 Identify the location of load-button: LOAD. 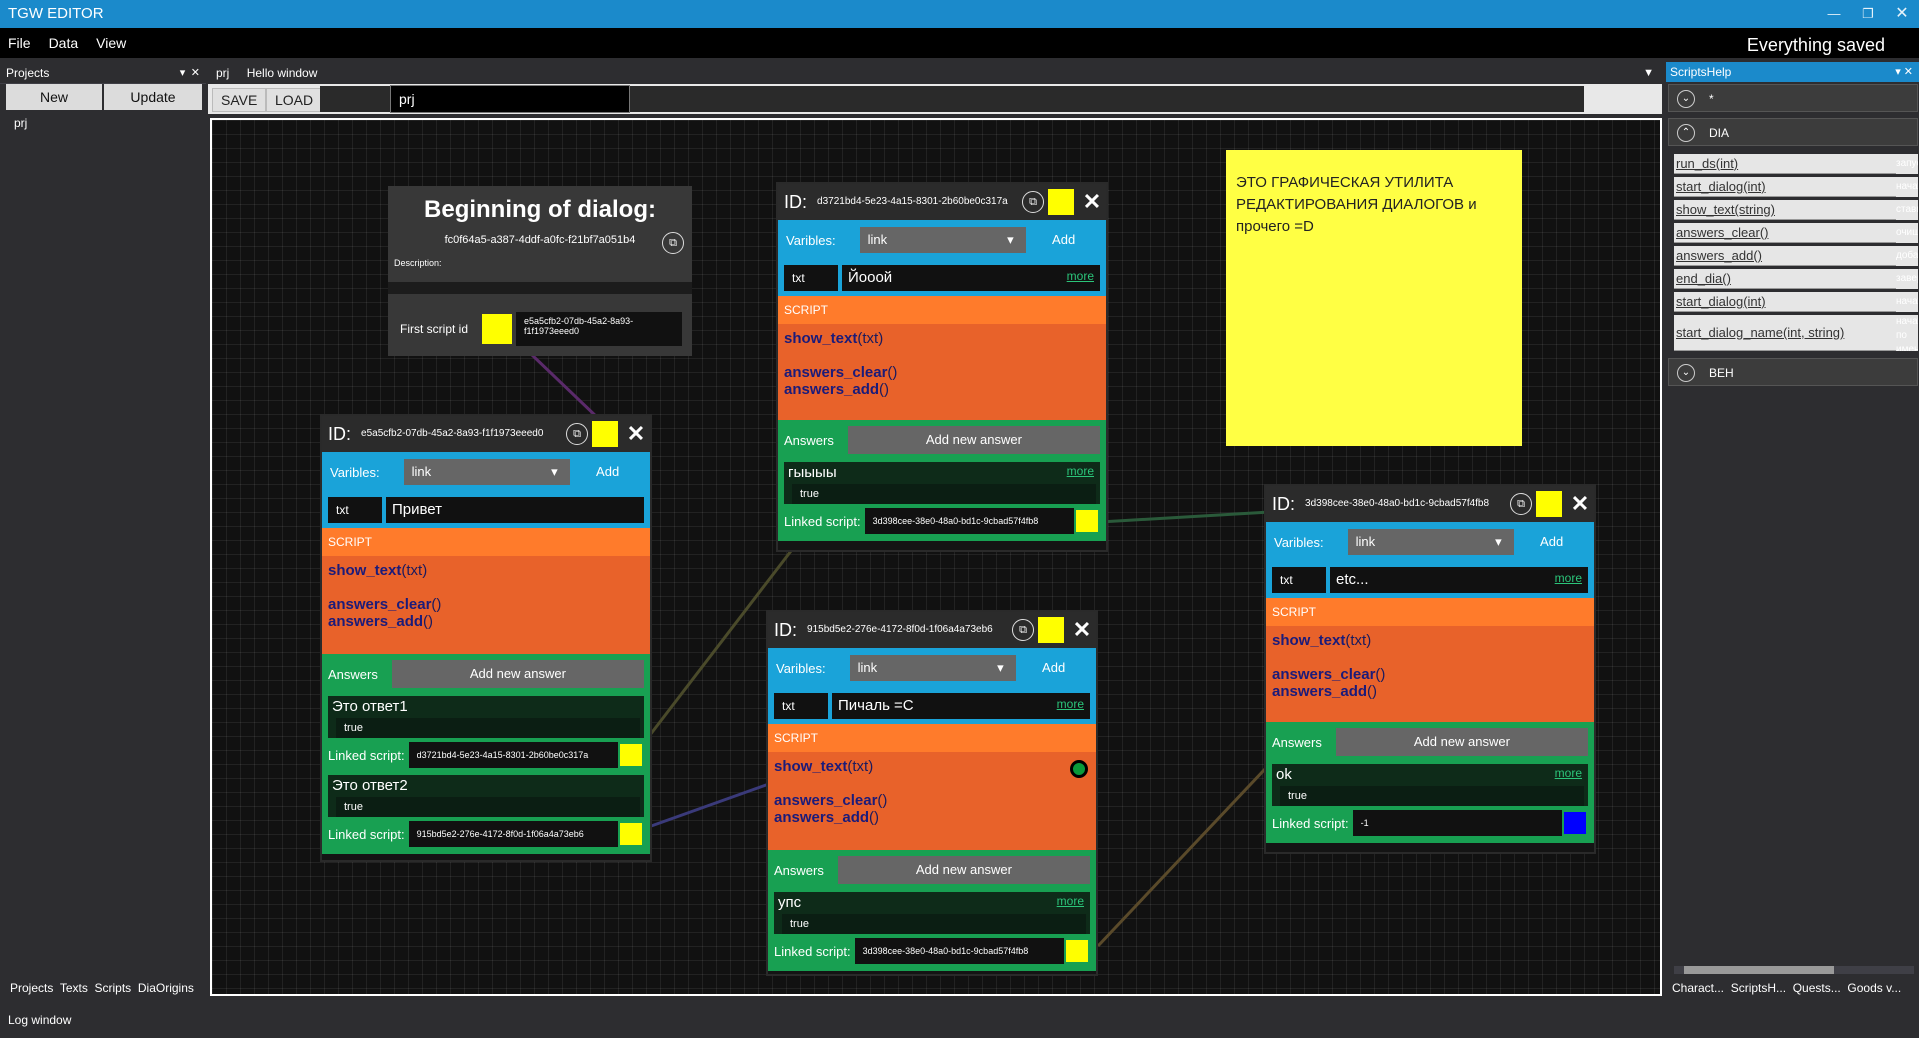
(294, 100).